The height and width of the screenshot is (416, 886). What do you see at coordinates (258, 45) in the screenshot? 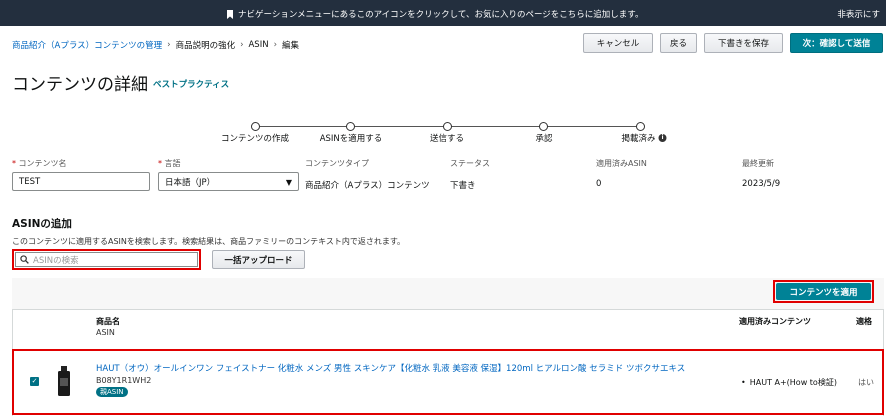
I see `breadcrumb-item-asin: ASIN` at bounding box center [258, 45].